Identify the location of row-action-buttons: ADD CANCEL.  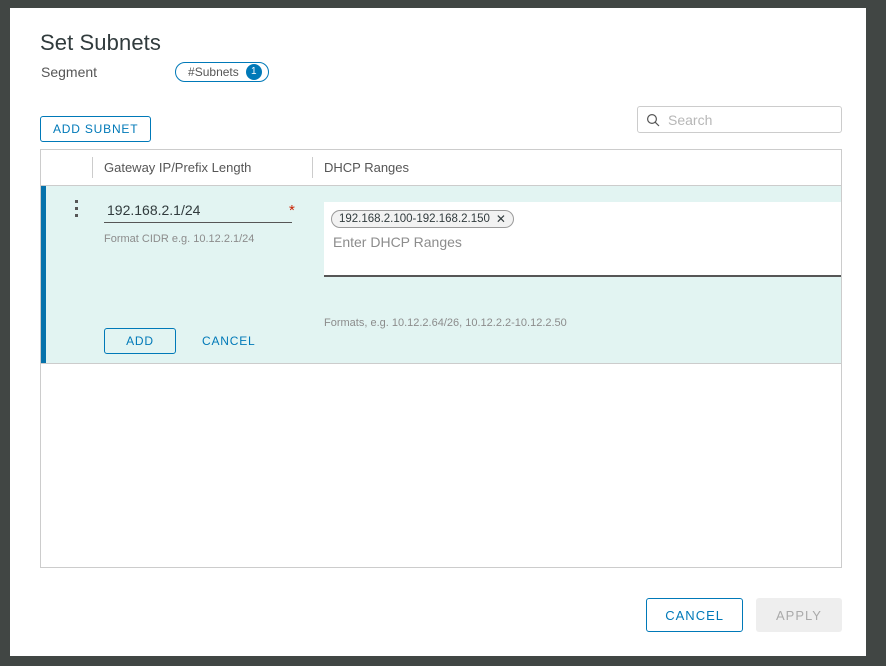
(182, 341).